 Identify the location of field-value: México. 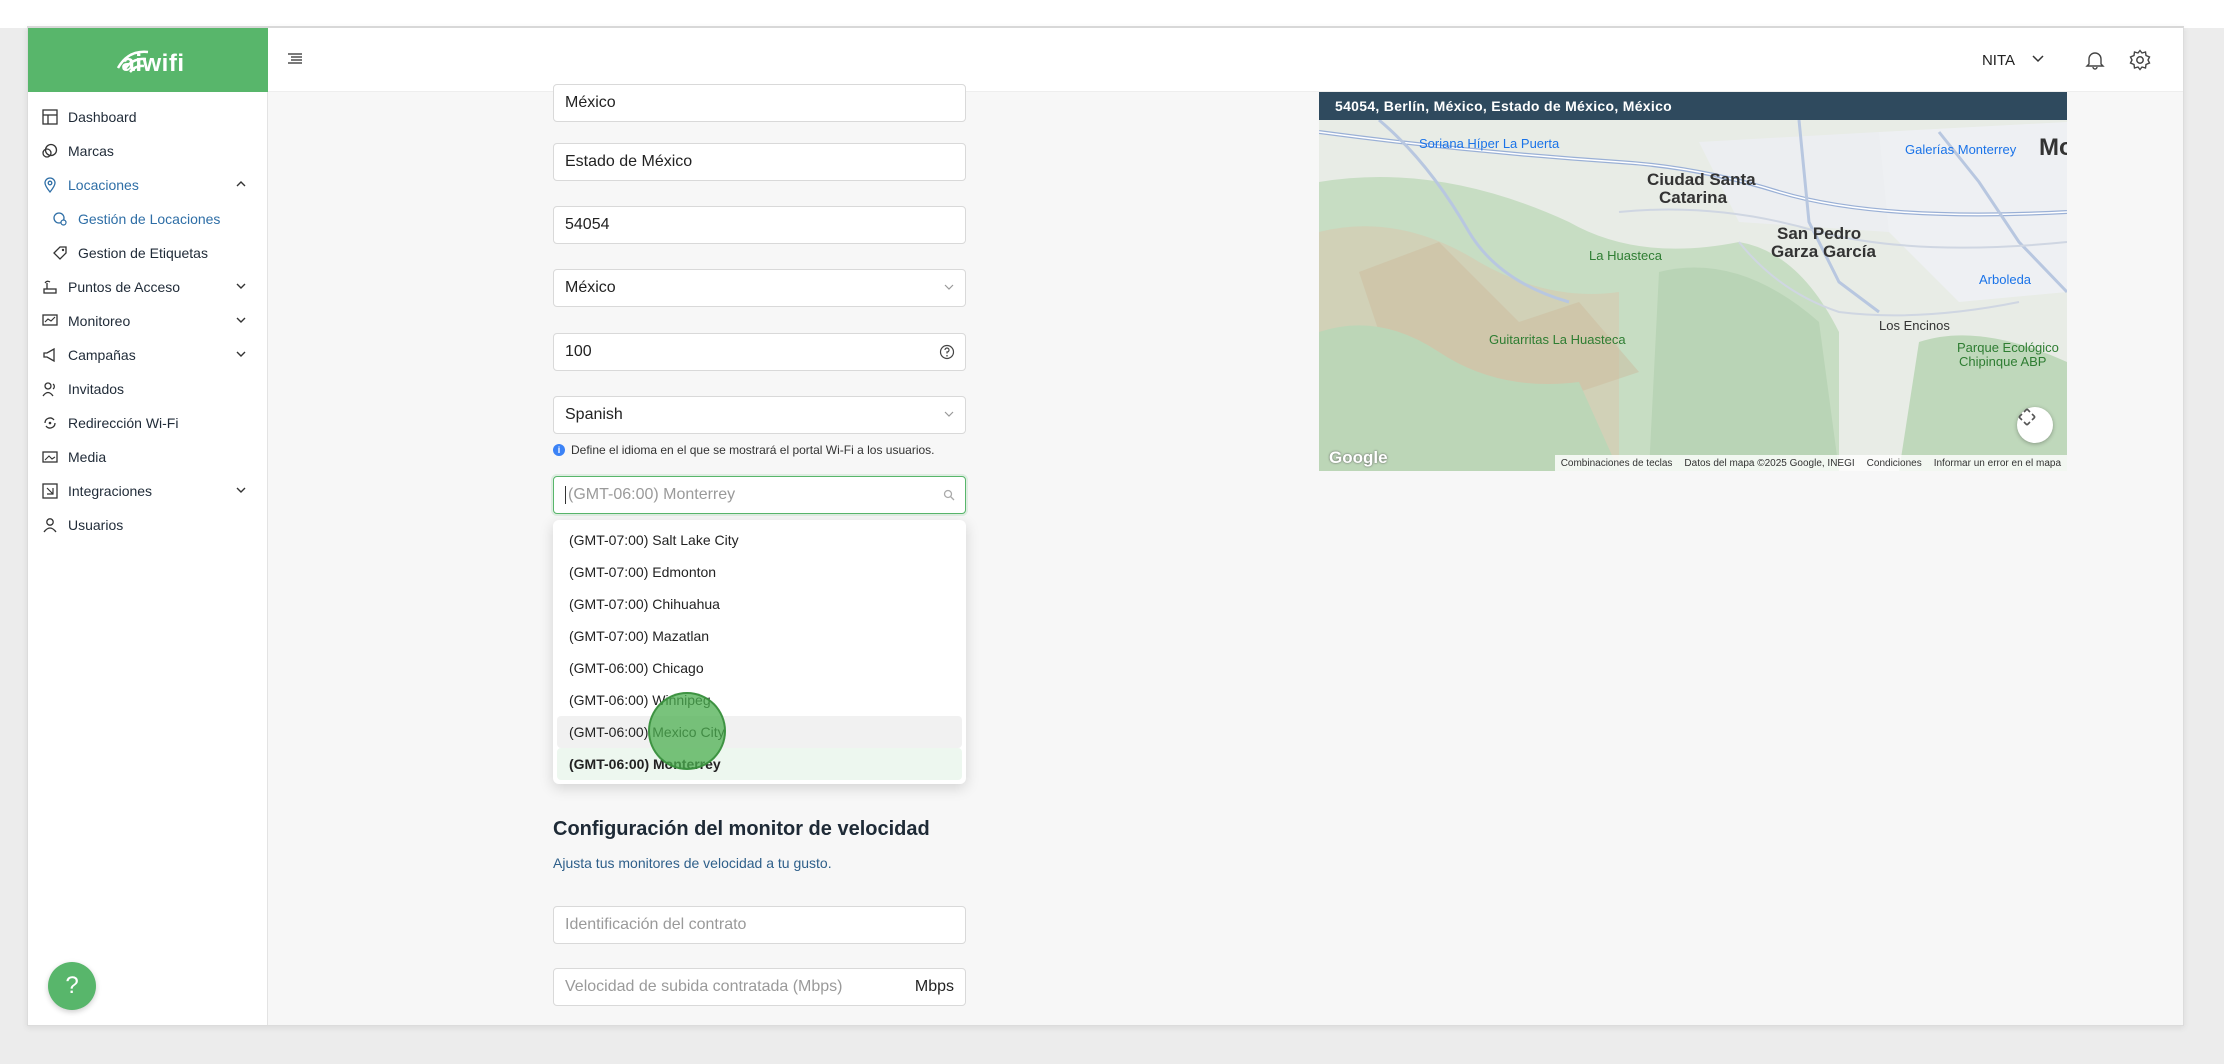
(590, 102).